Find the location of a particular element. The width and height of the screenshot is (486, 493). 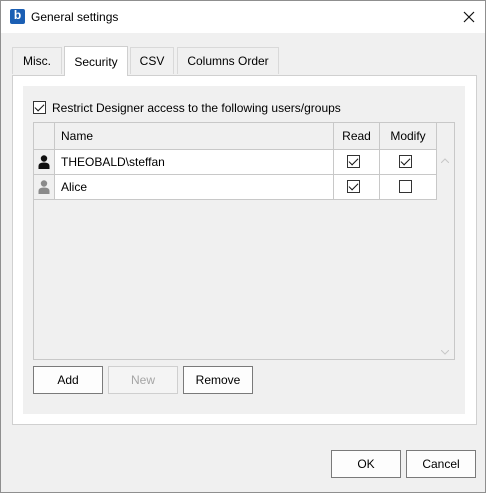

ok-button: OK is located at coordinates (366, 464).